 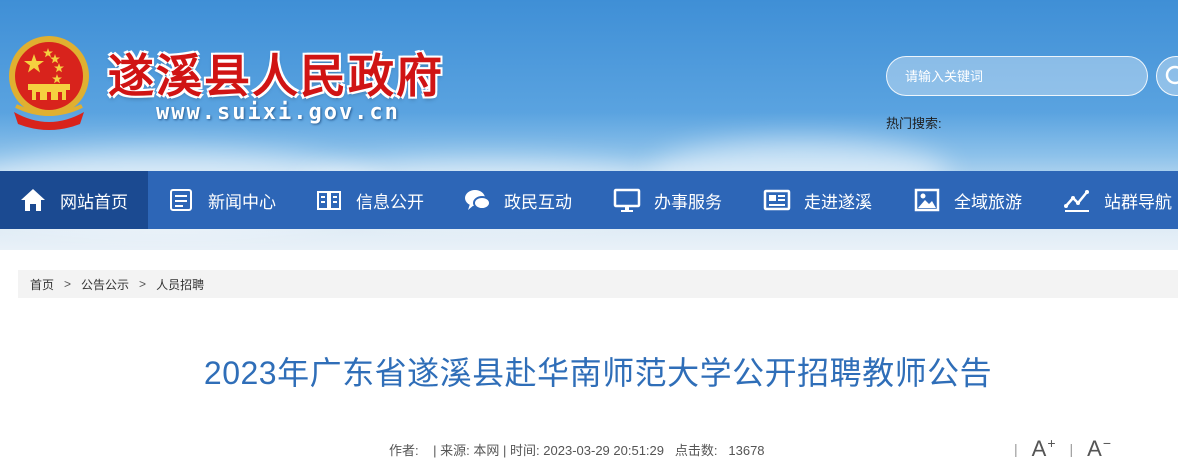 What do you see at coordinates (598, 284) in the screenshot?
I see `breadcrumb: 首页 > 公告公示 > 人员招聘` at bounding box center [598, 284].